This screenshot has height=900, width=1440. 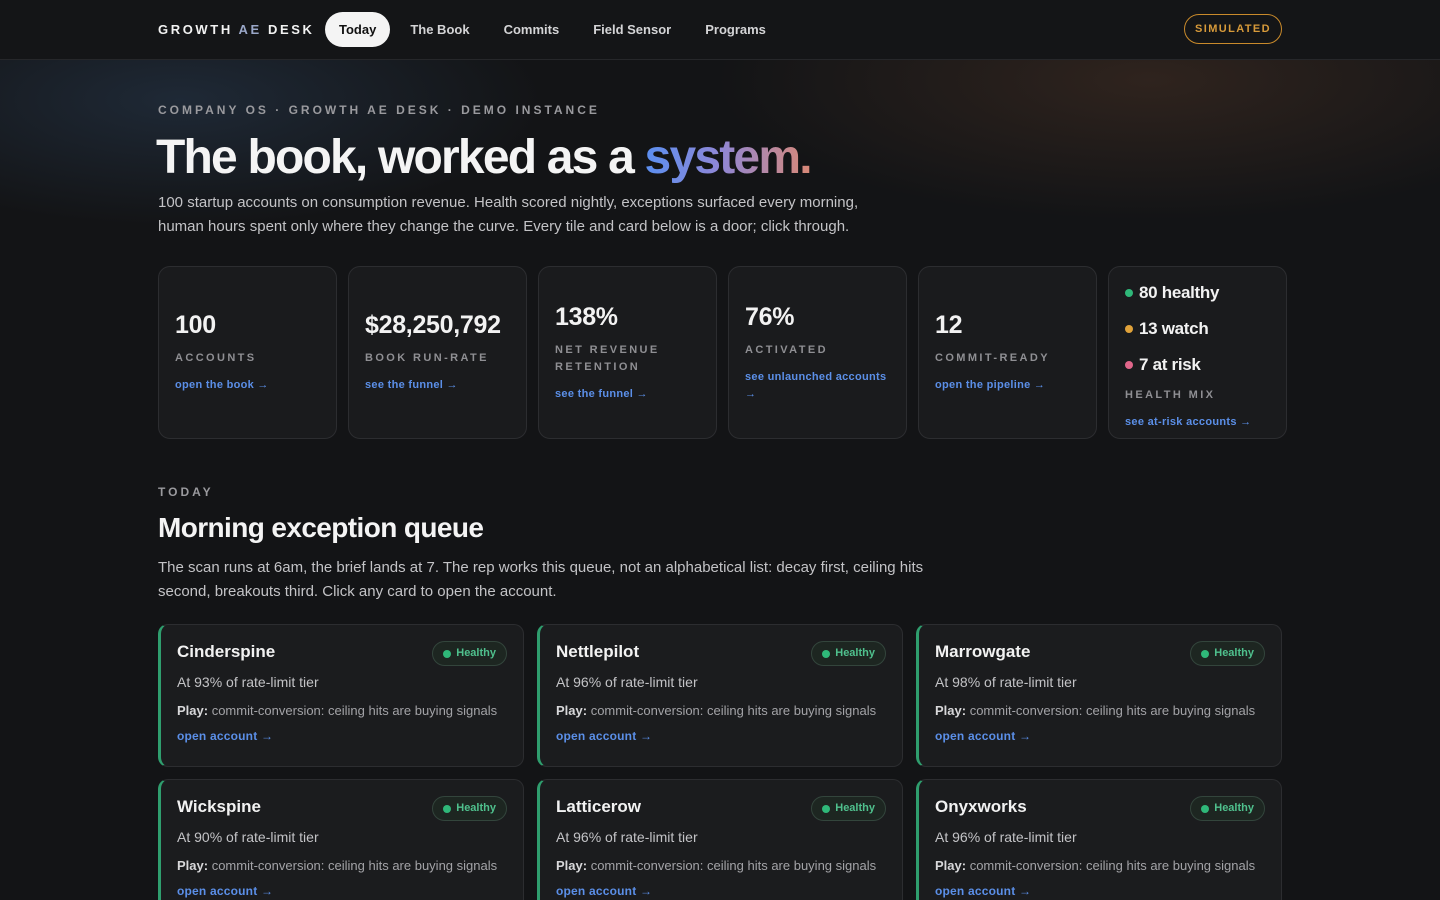 What do you see at coordinates (186, 492) in the screenshot?
I see `section-eyebrow: TODAY` at bounding box center [186, 492].